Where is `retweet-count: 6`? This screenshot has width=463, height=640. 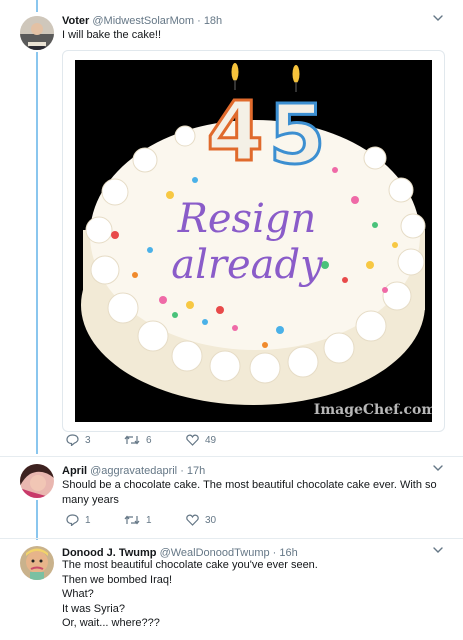 retweet-count: 6 is located at coordinates (149, 440).